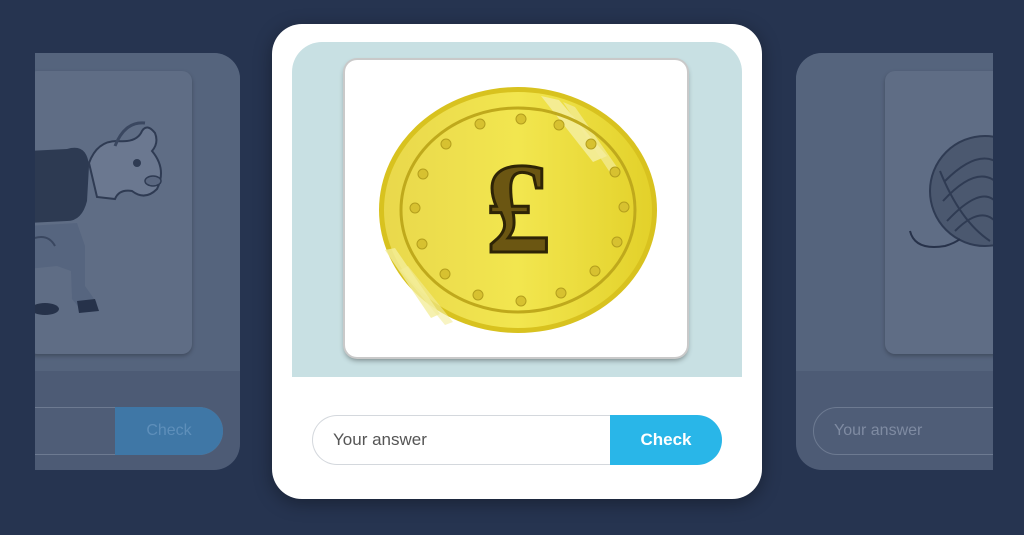  I want to click on previous-card-image-frame, so click(113, 212).